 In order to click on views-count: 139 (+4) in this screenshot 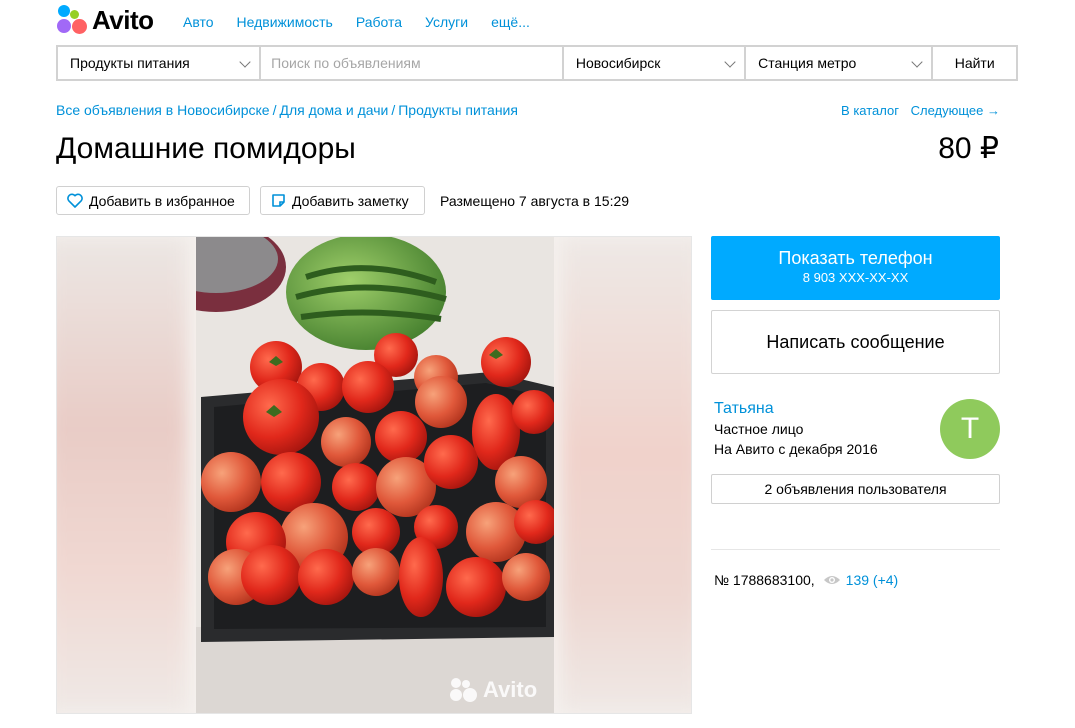, I will do `click(872, 580)`.